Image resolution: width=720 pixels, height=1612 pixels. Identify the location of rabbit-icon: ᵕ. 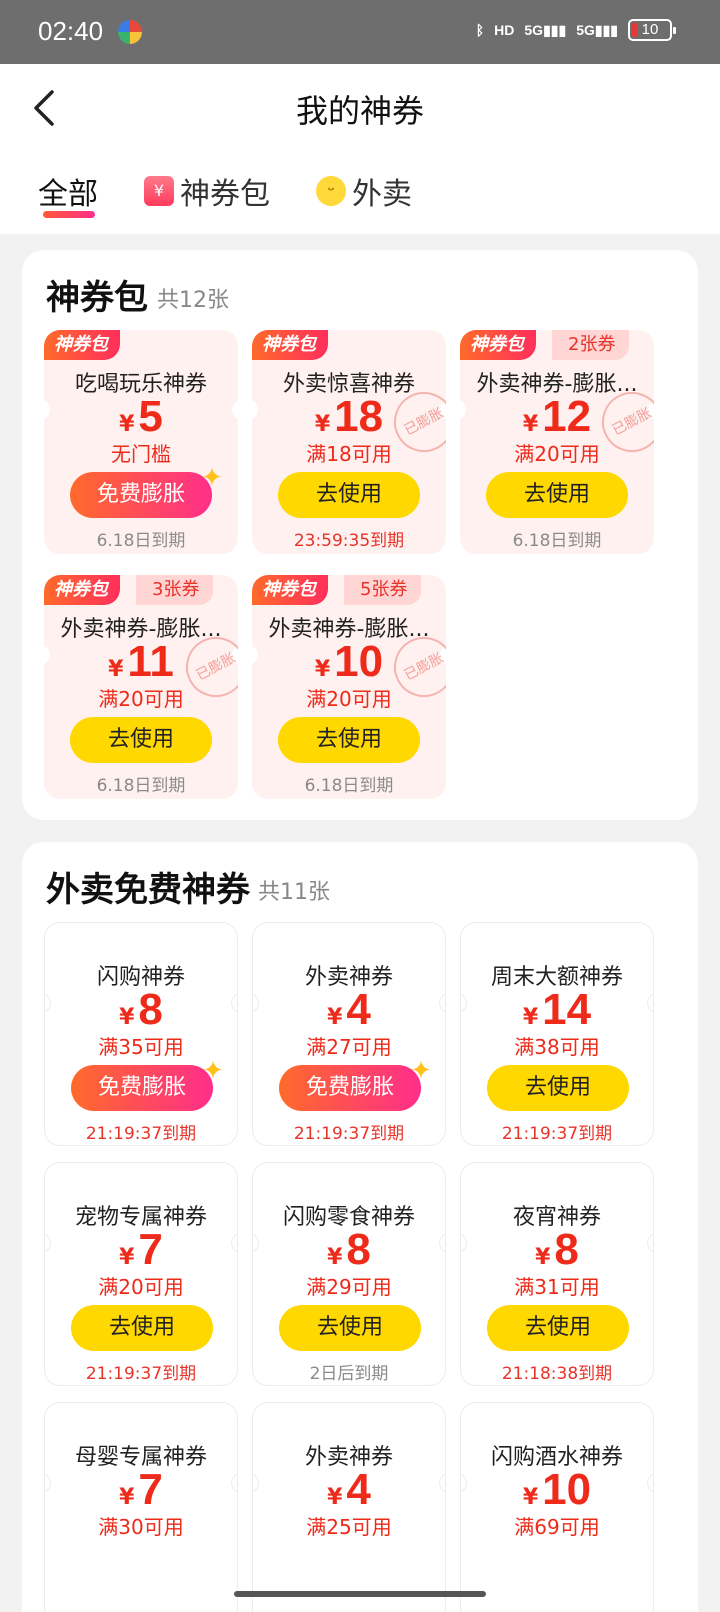
(331, 191).